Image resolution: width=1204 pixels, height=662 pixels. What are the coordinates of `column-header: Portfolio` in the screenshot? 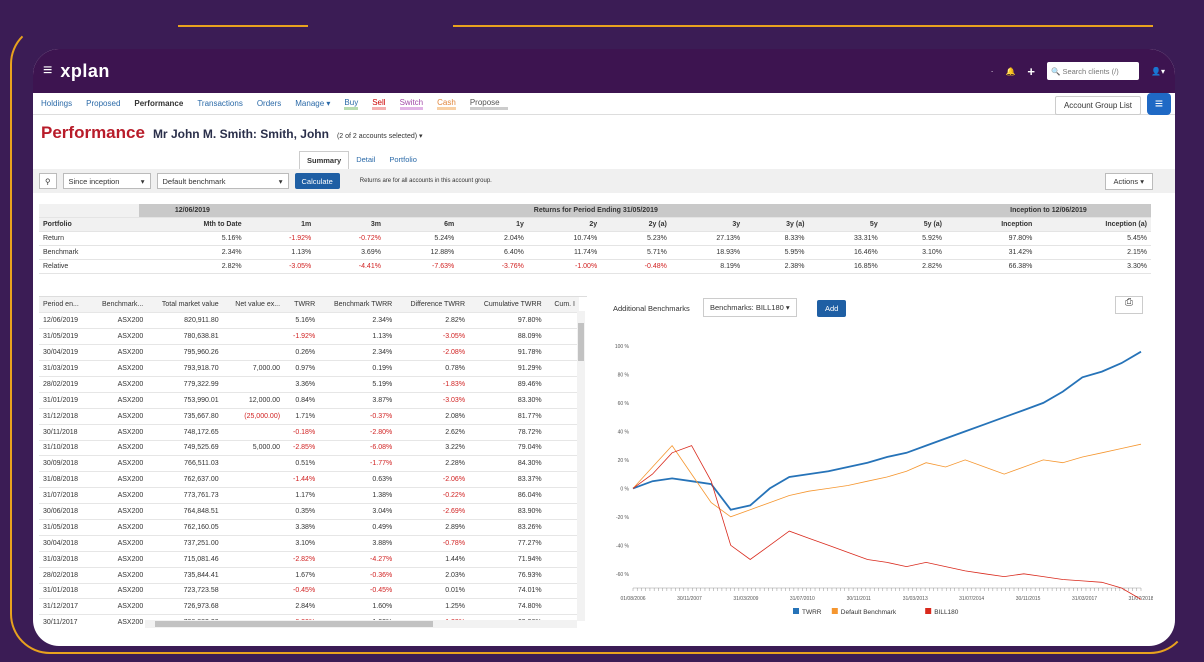 It's located at (89, 224).